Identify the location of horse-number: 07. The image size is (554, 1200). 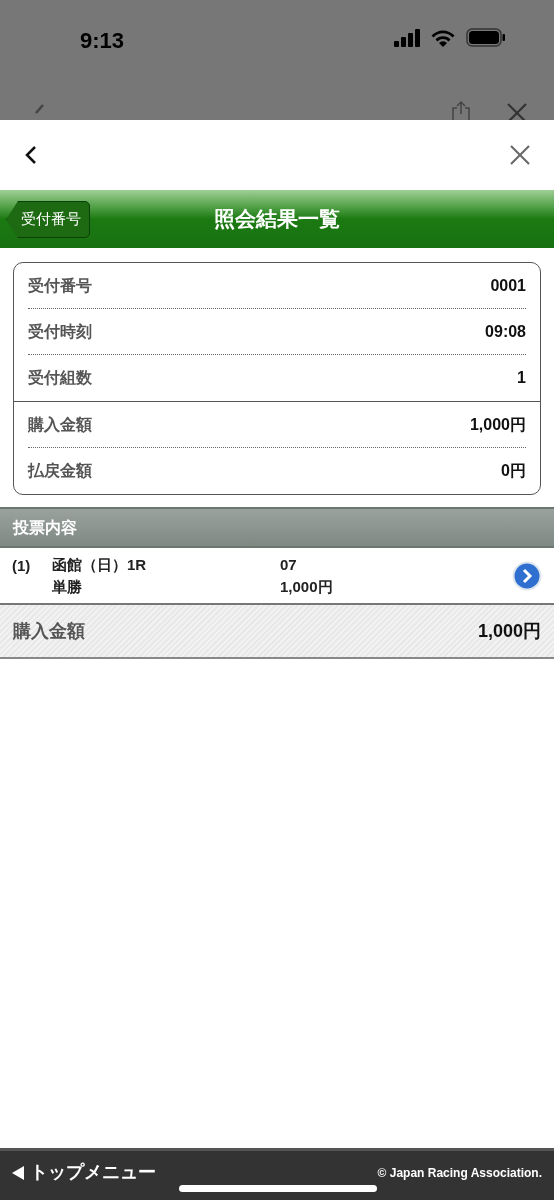
(289, 564).